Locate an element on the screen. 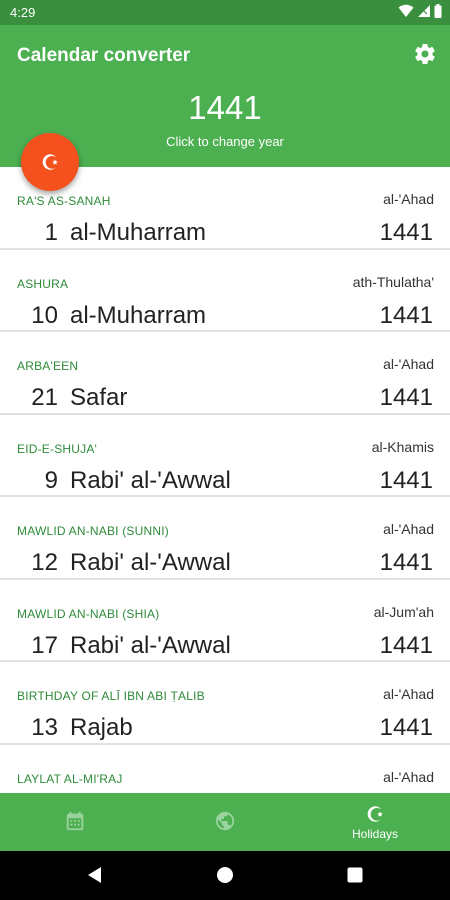  calendar-icon is located at coordinates (75, 821).